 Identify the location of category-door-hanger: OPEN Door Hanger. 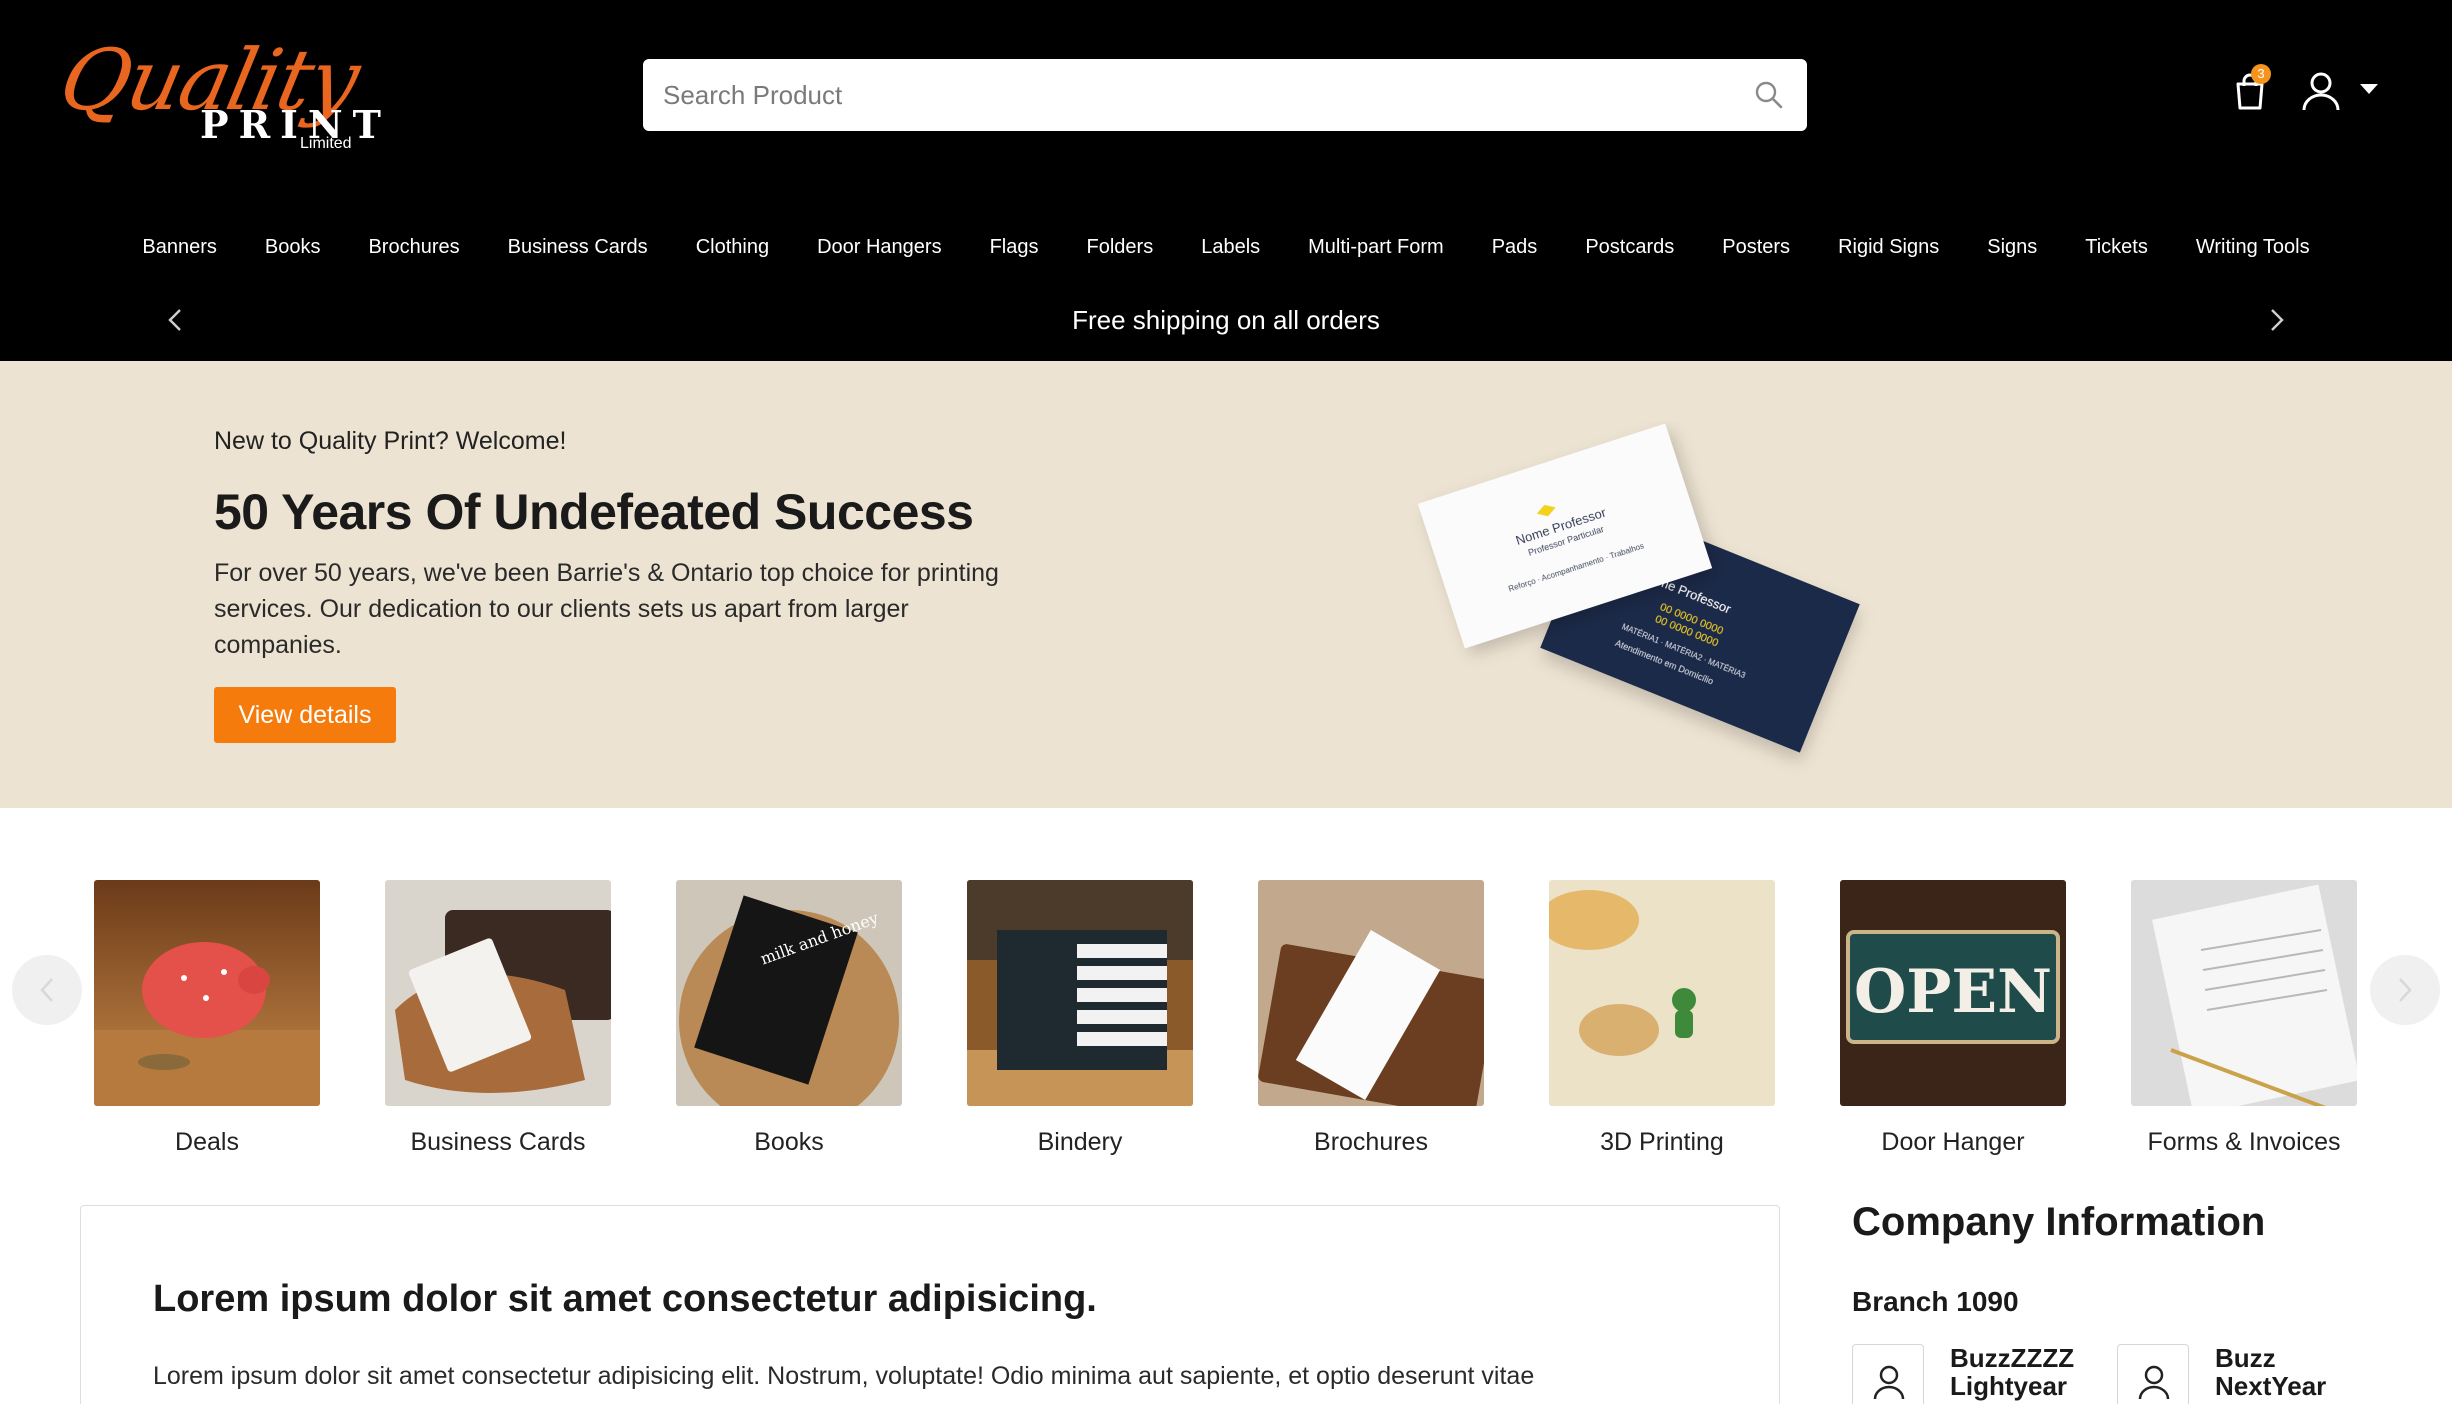
(1953, 1018).